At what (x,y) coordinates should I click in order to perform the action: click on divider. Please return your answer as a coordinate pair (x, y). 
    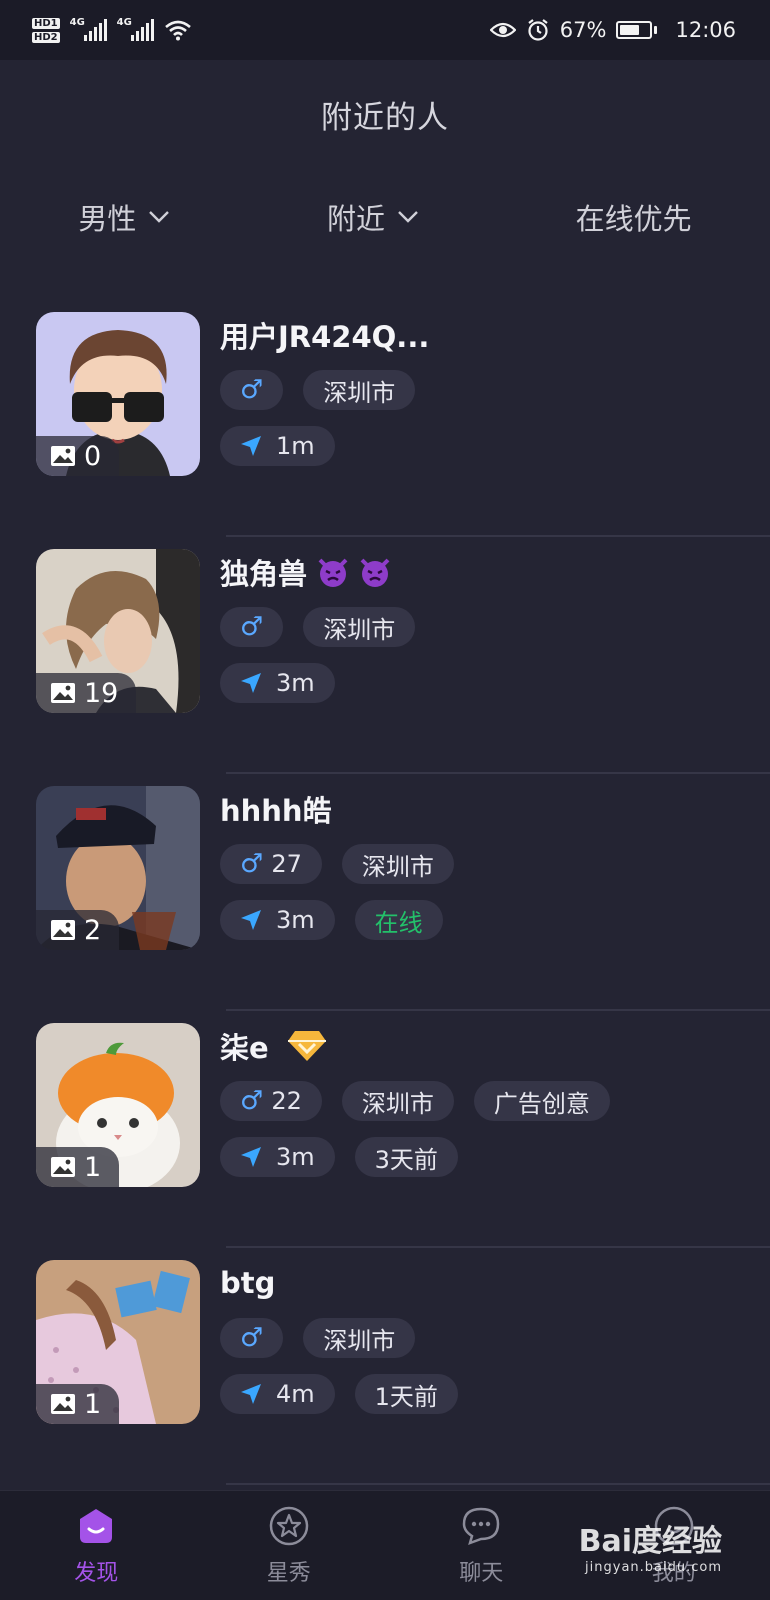
    Looking at the image, I should click on (498, 1484).